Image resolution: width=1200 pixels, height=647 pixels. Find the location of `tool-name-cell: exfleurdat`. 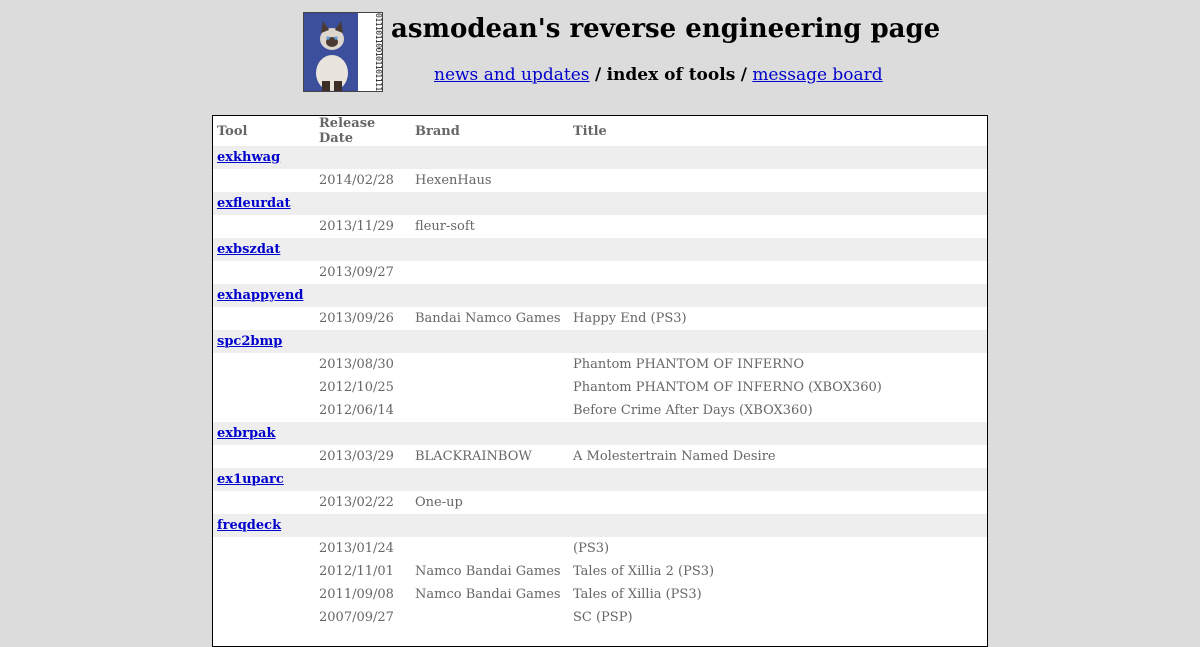

tool-name-cell: exfleurdat is located at coordinates (600, 203).